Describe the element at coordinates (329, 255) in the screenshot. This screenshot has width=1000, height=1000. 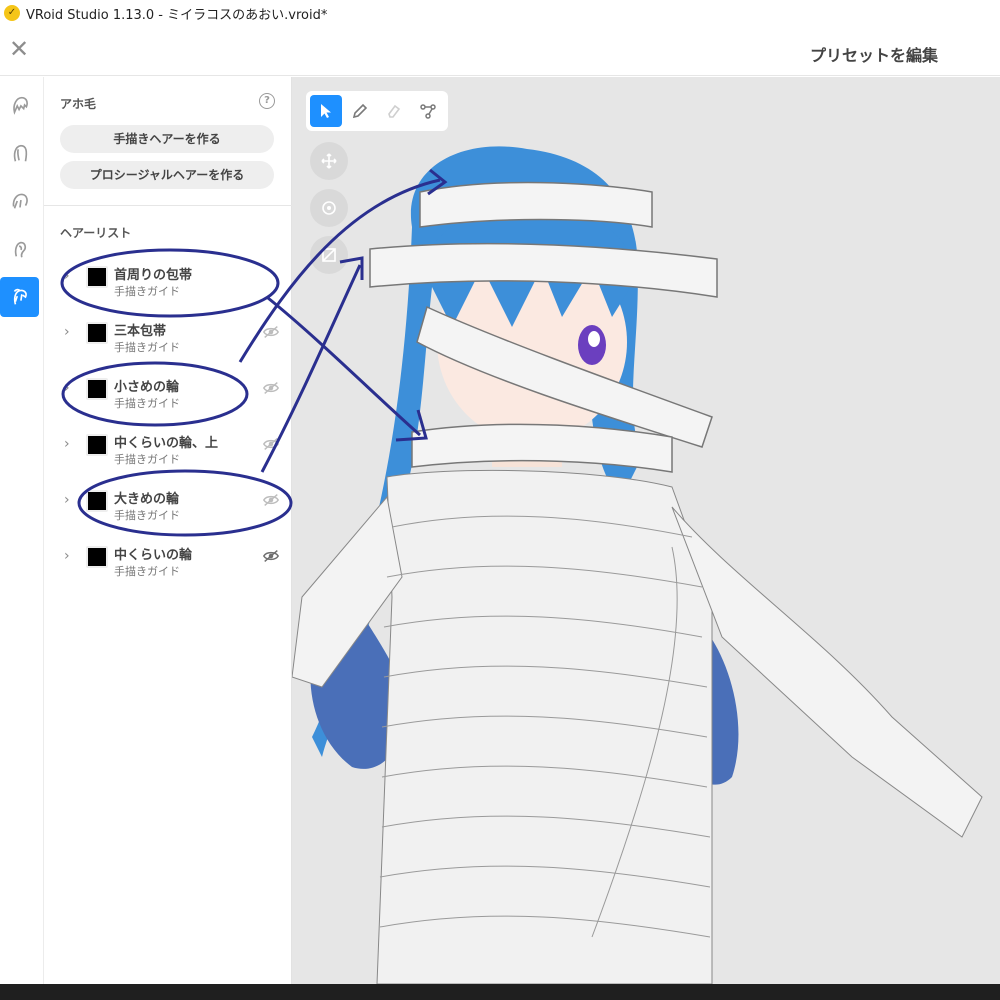
I see `reset-camera-icon` at that location.